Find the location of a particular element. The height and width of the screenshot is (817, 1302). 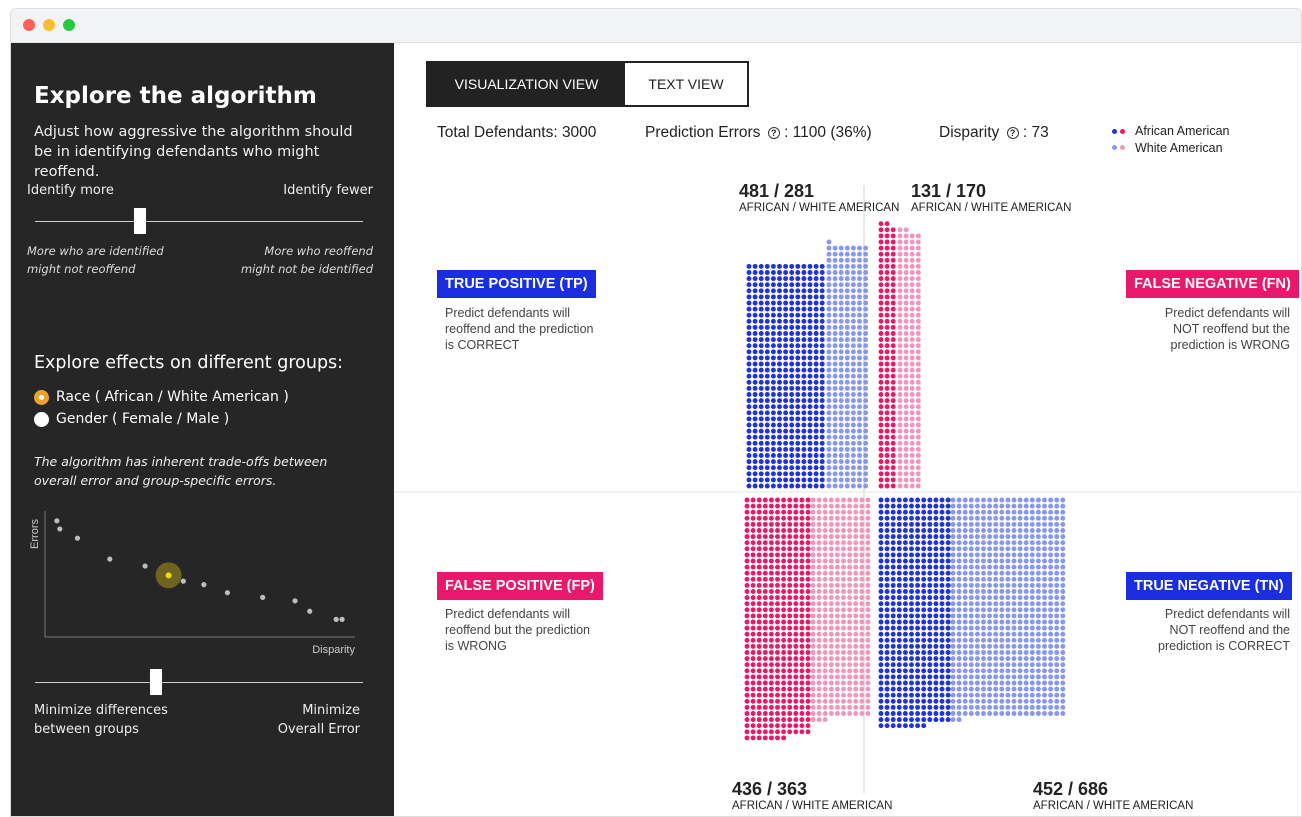

threshold-slider-handle is located at coordinates (139, 221).